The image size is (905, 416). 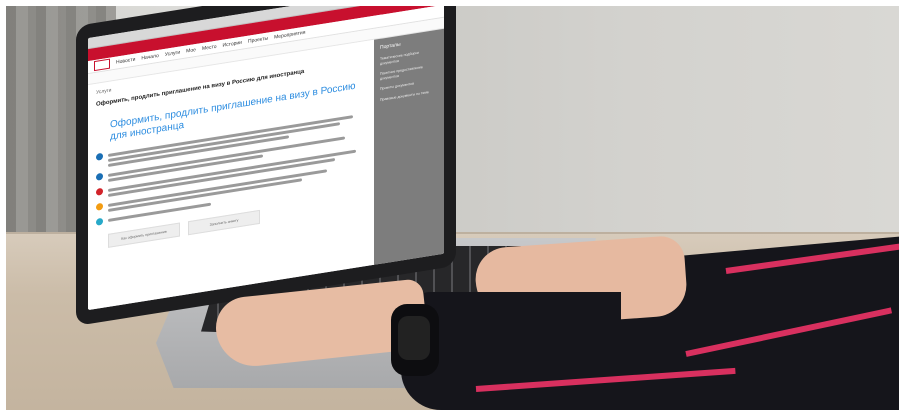 What do you see at coordinates (172, 53) in the screenshot?
I see `nav-item: Услуги` at bounding box center [172, 53].